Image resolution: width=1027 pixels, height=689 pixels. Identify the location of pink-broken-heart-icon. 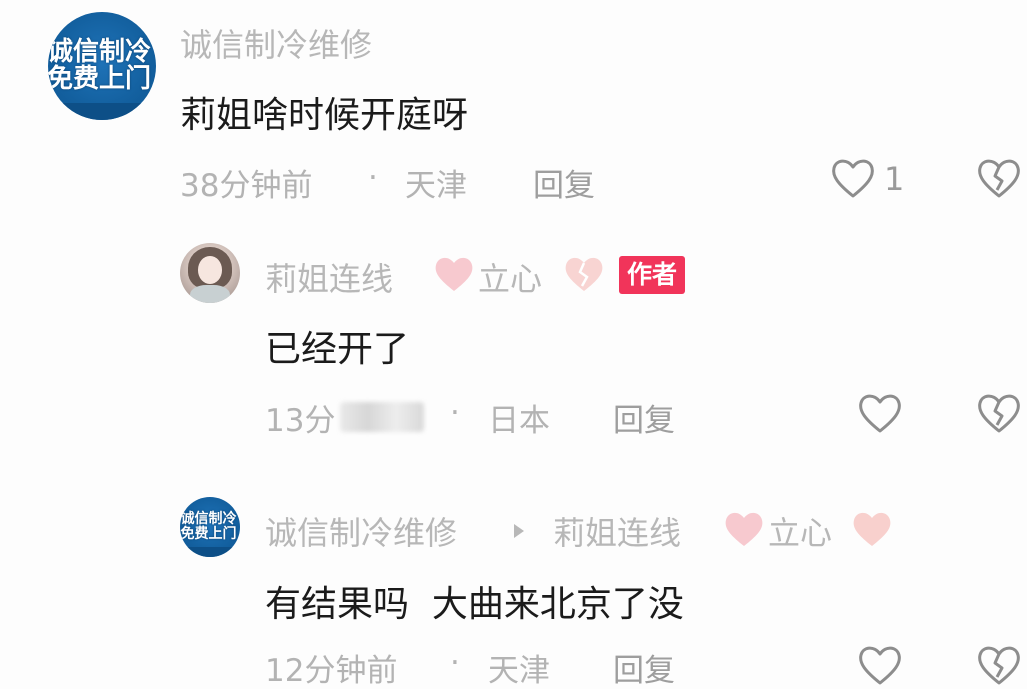
(584, 274).